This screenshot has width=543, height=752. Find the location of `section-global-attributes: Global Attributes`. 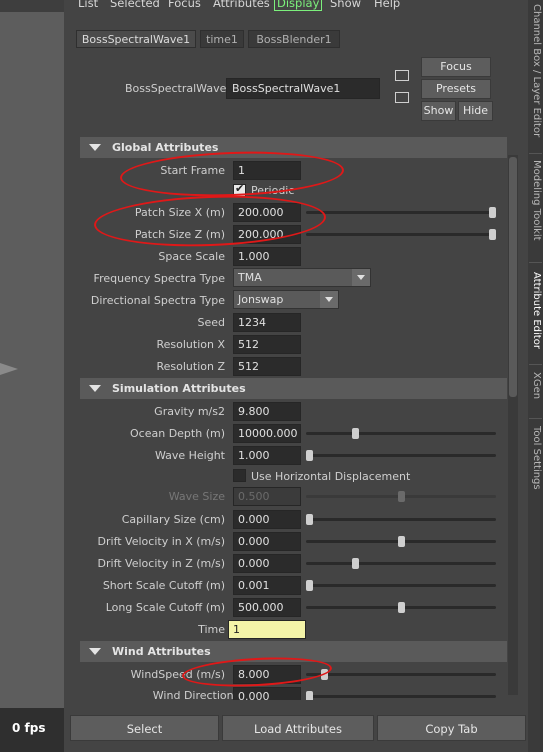

section-global-attributes: Global Attributes is located at coordinates (293, 147).